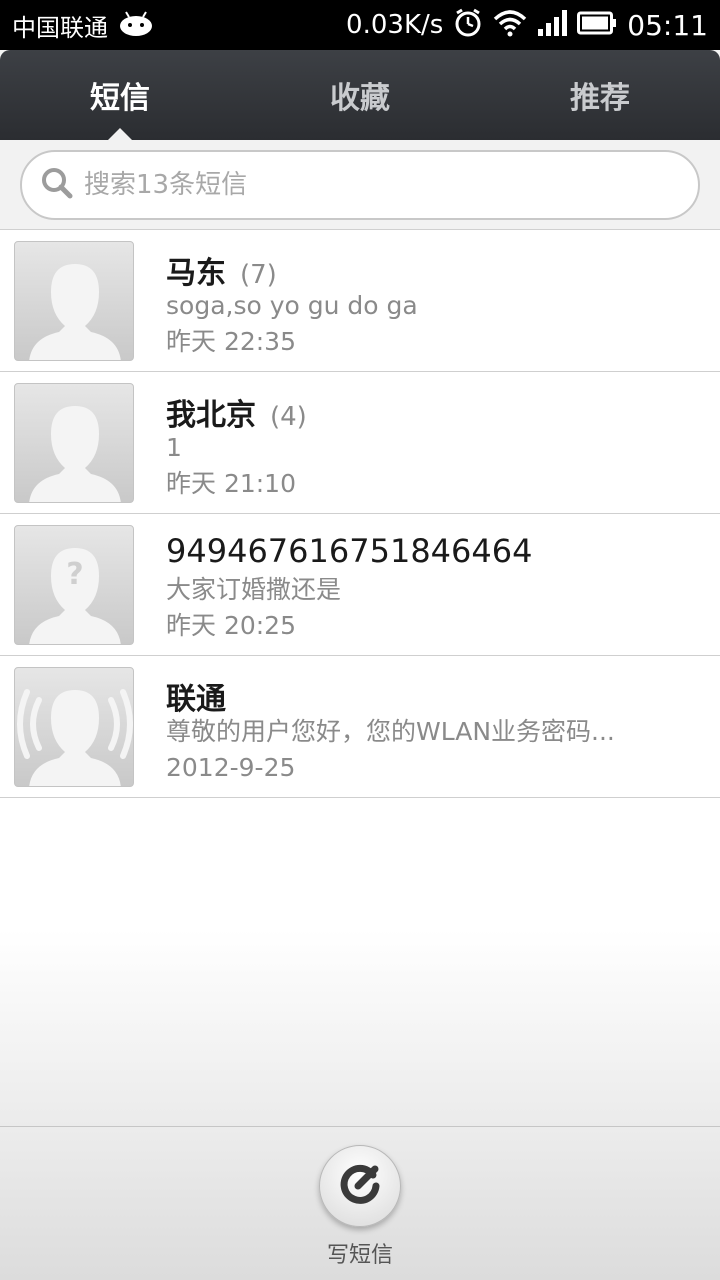 Image resolution: width=720 pixels, height=1280 pixels. I want to click on android-icon, so click(136, 25).